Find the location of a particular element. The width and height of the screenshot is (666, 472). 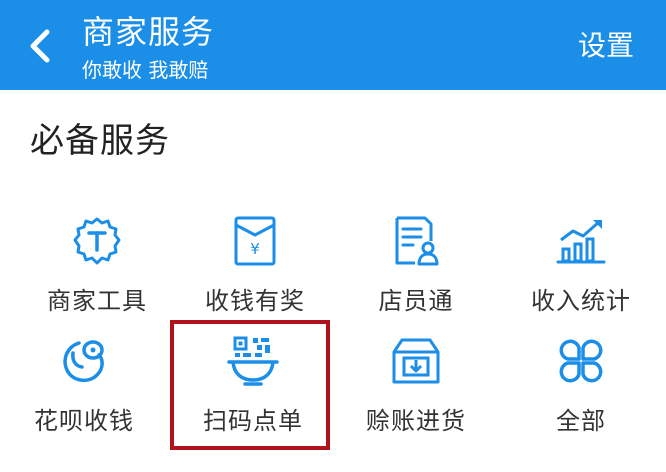

section-title: 必备服务 is located at coordinates (100, 141).